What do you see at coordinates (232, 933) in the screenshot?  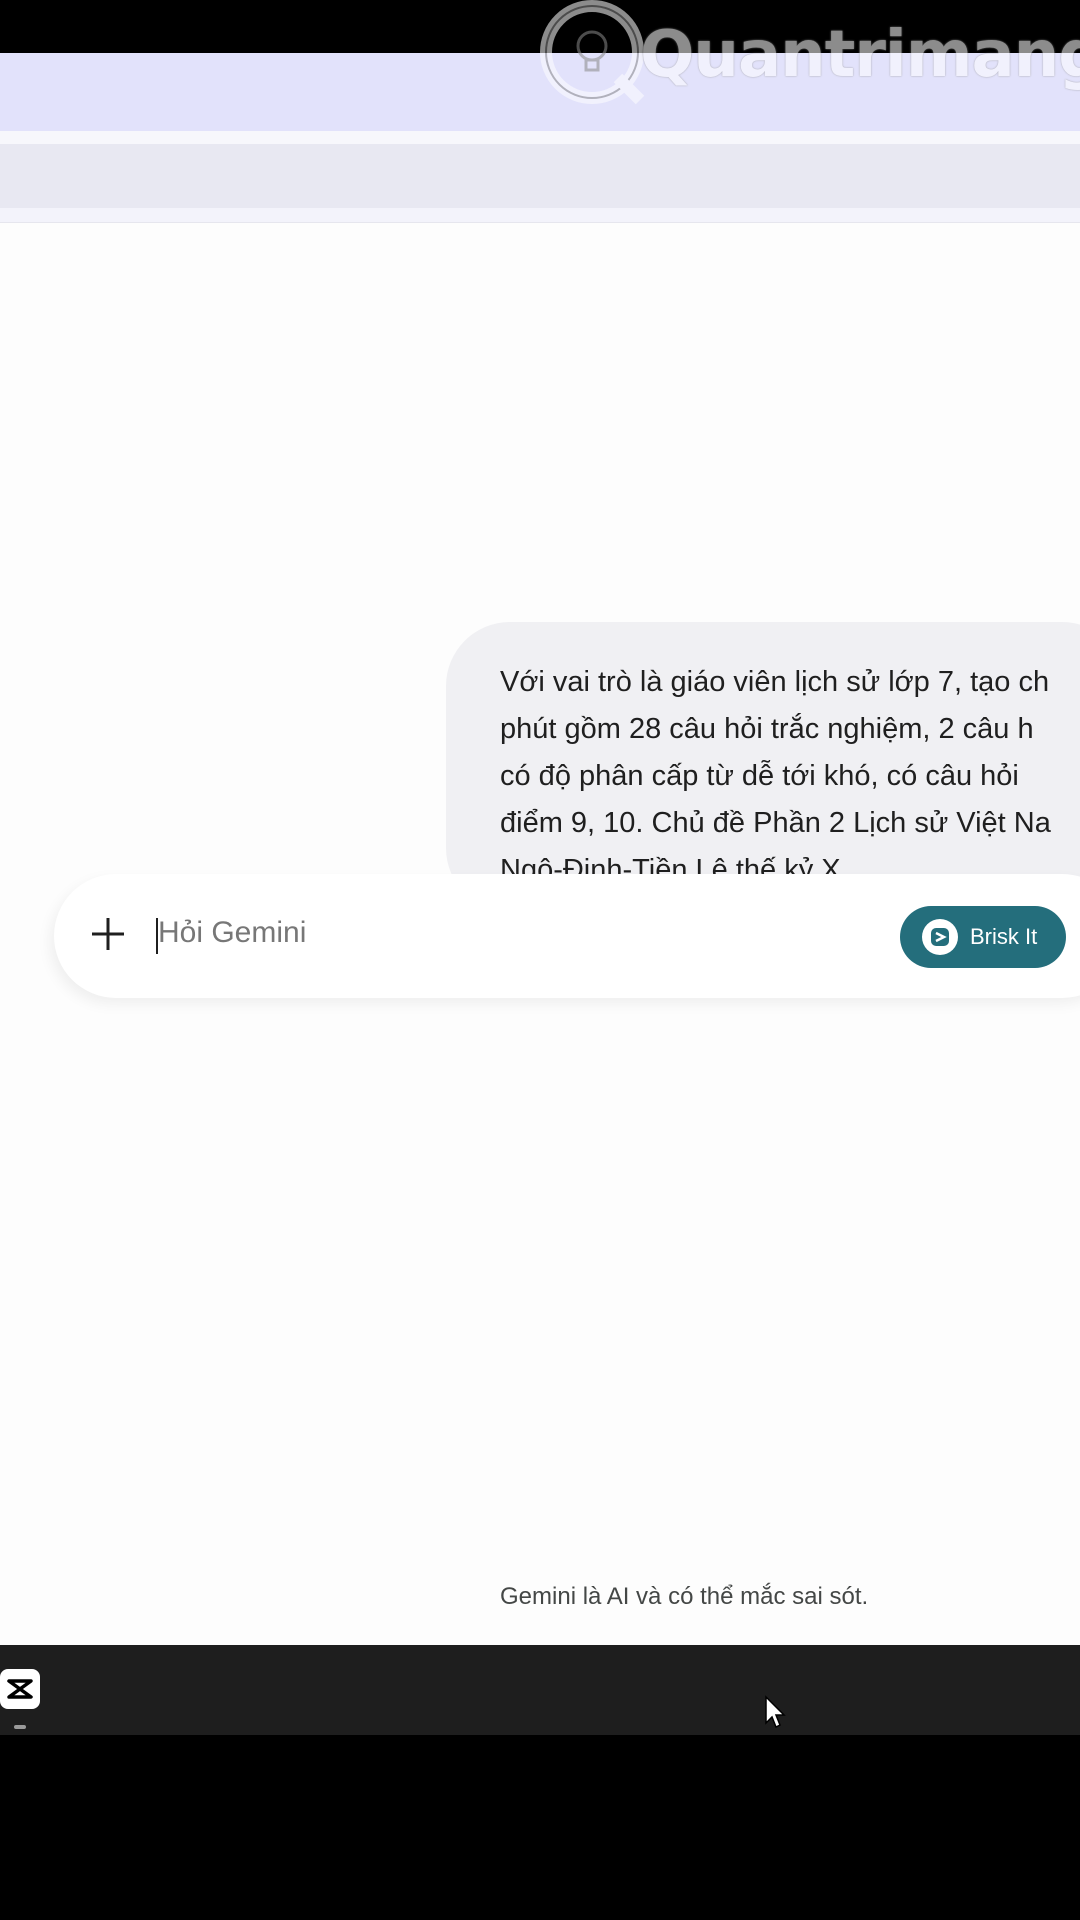 I see `prompt-input: Hỏi Gemini` at bounding box center [232, 933].